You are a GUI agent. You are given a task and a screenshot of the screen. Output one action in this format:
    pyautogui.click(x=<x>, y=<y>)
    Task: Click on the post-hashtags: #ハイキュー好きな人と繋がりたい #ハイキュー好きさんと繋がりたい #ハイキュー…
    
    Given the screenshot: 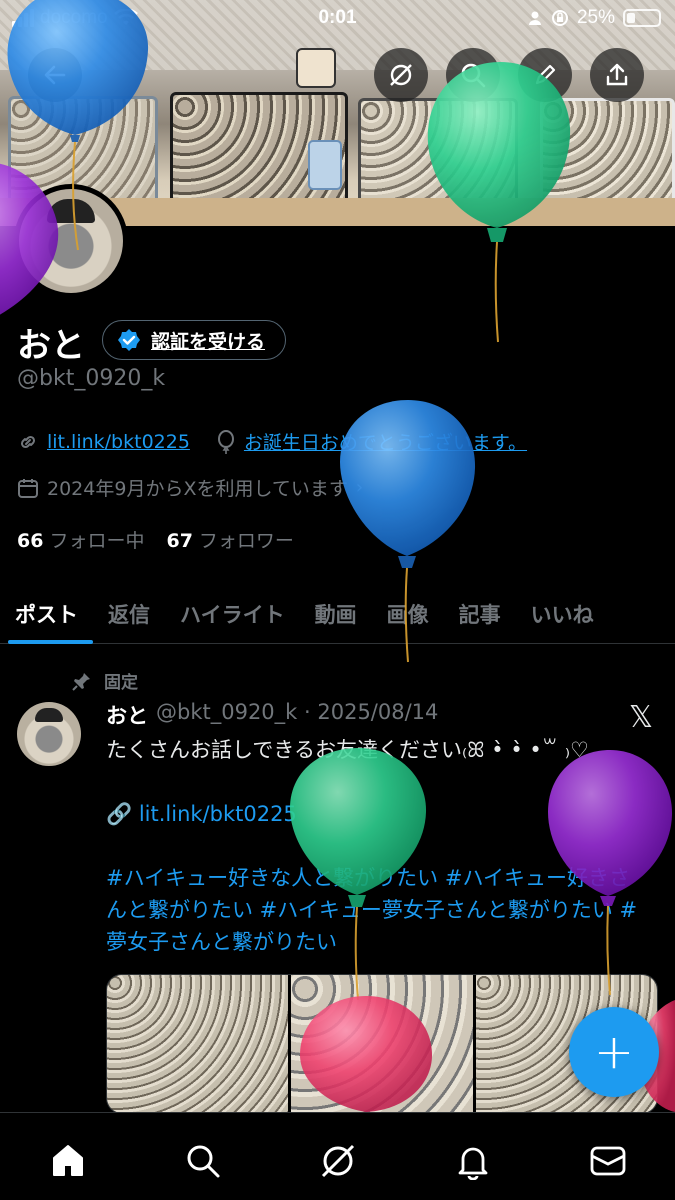 What is the action you would take?
    pyautogui.click(x=378, y=910)
    